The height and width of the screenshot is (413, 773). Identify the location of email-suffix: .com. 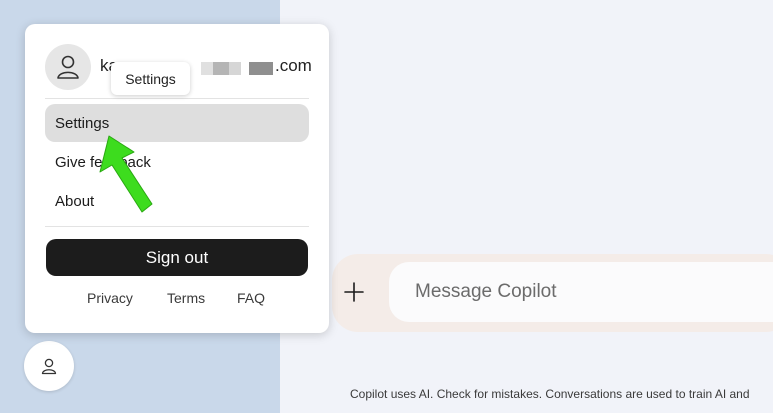
(293, 65).